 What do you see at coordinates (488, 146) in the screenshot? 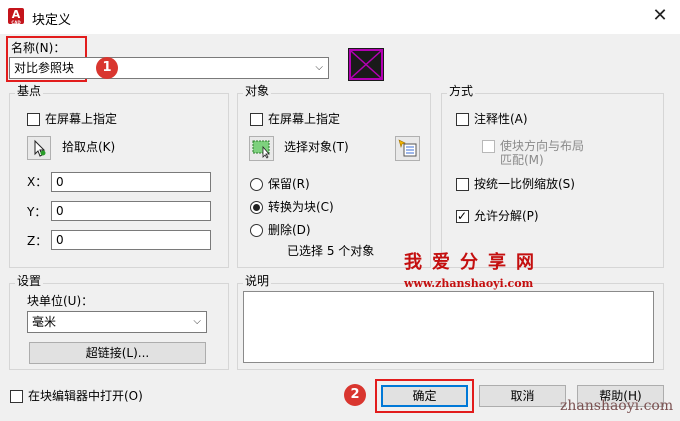
I see `match-orientation-checkbox` at bounding box center [488, 146].